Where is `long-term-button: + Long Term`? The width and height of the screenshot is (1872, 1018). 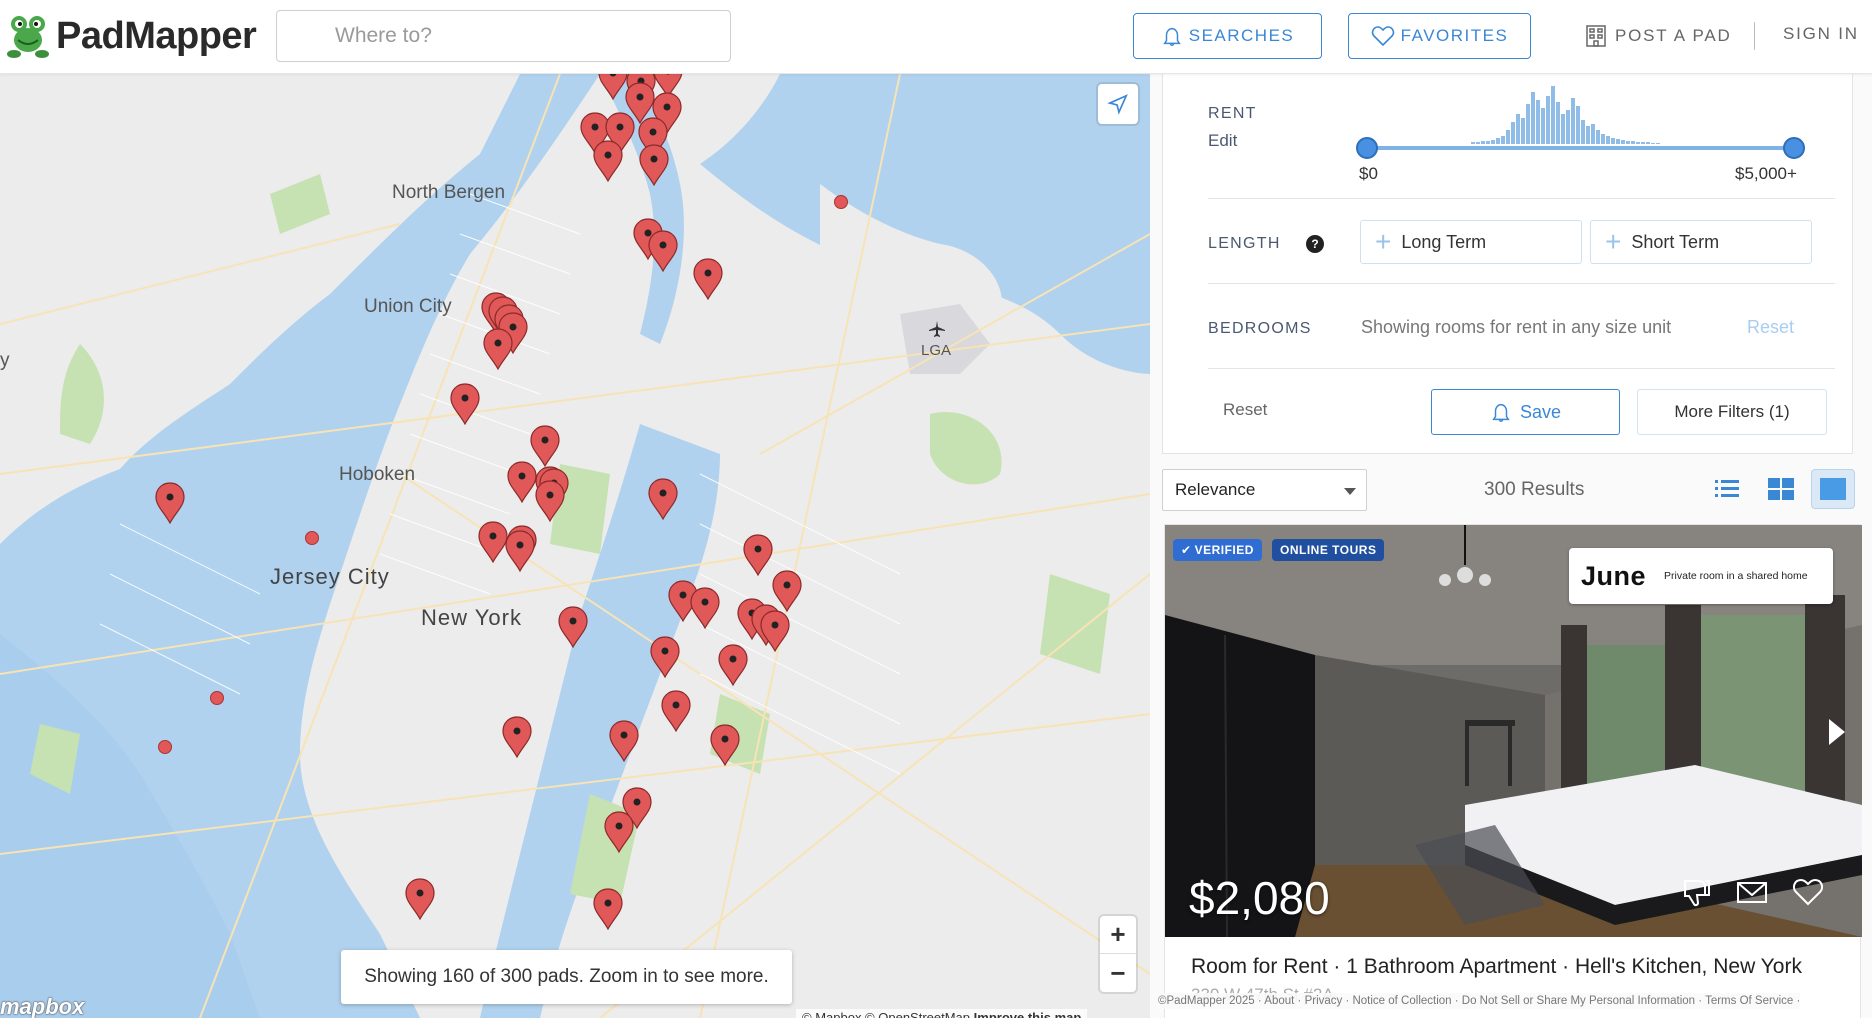 long-term-button: + Long Term is located at coordinates (1471, 242).